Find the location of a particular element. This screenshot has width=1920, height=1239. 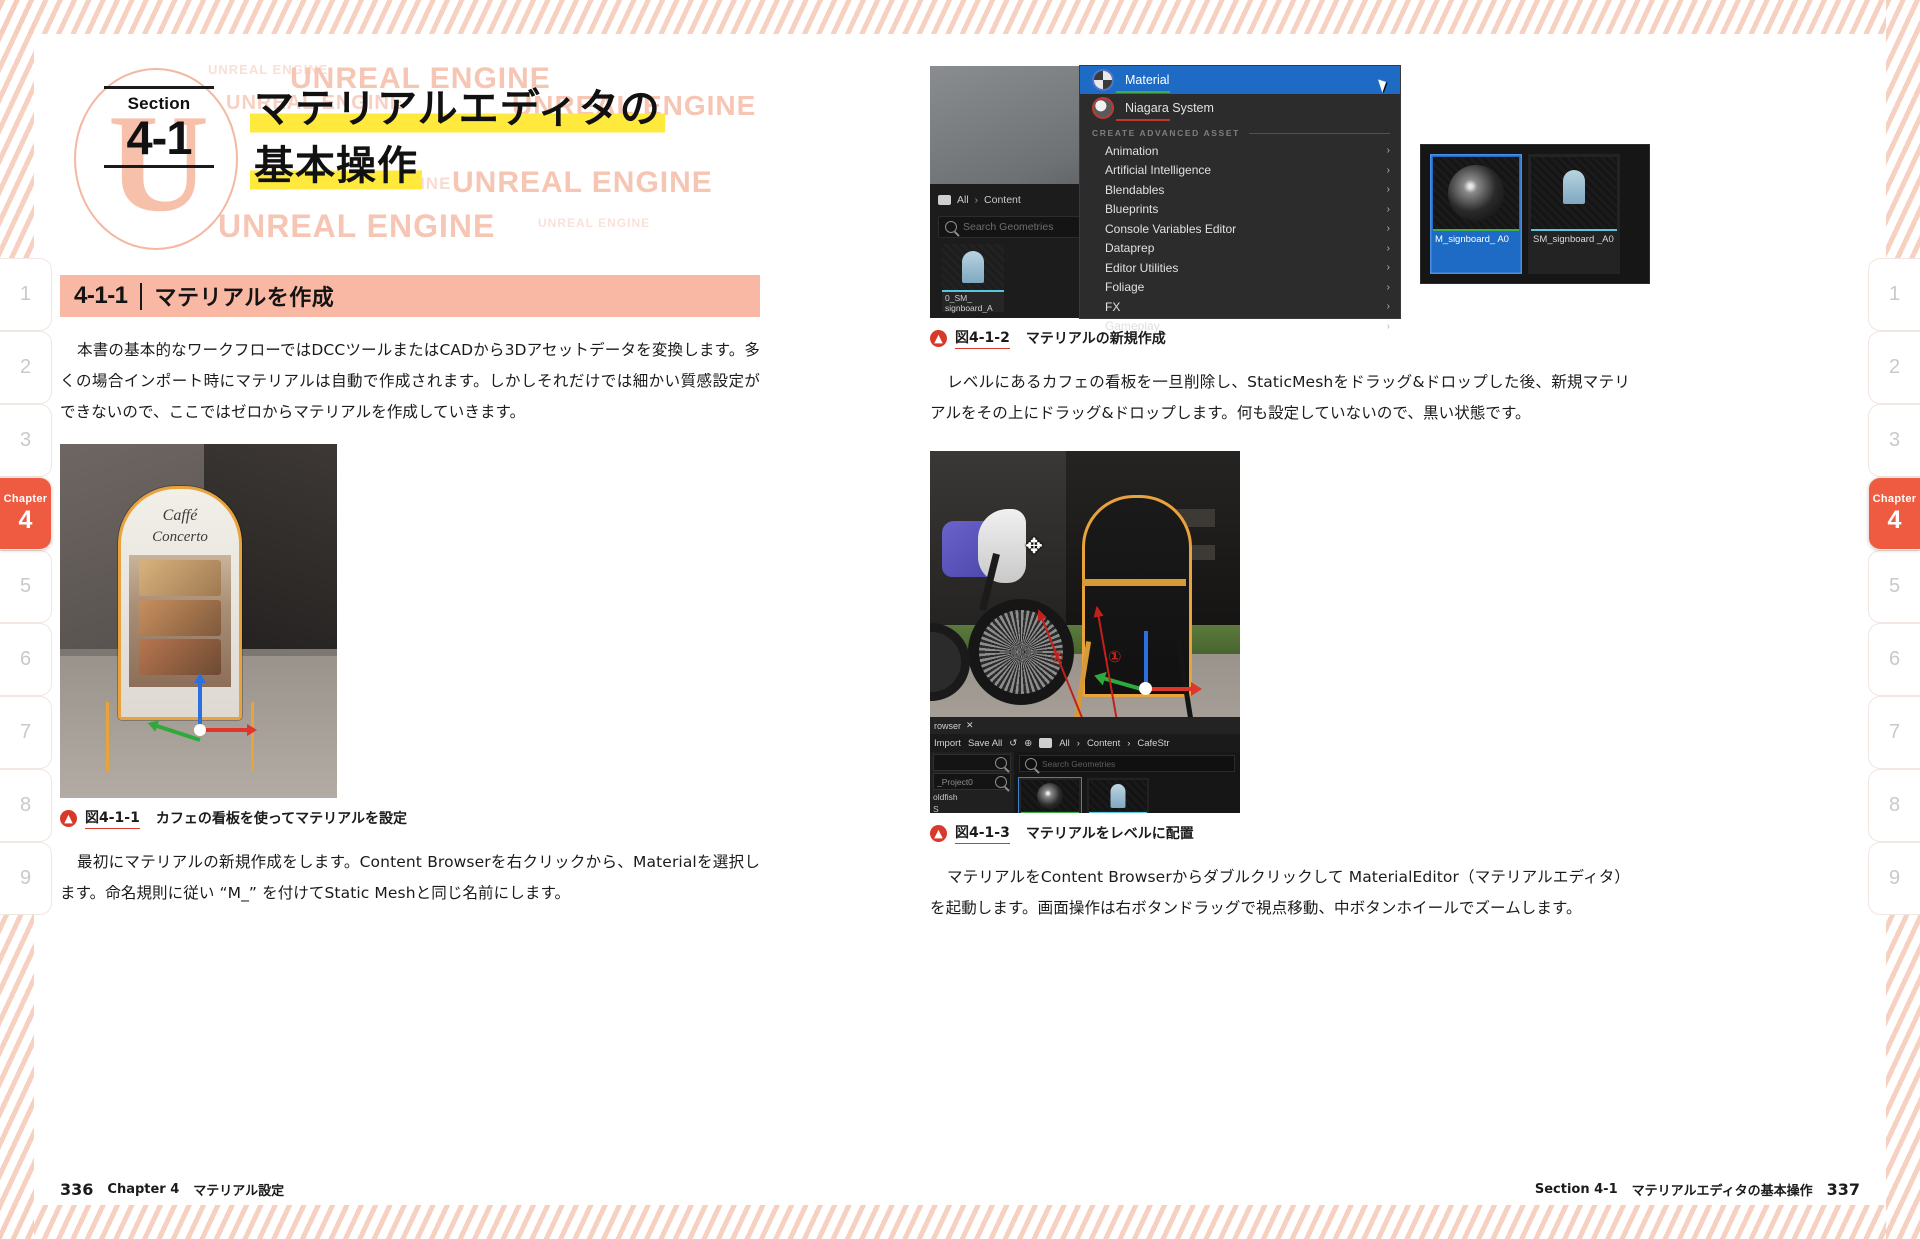

menu-item-label: Blueprints is located at coordinates (1132, 209).